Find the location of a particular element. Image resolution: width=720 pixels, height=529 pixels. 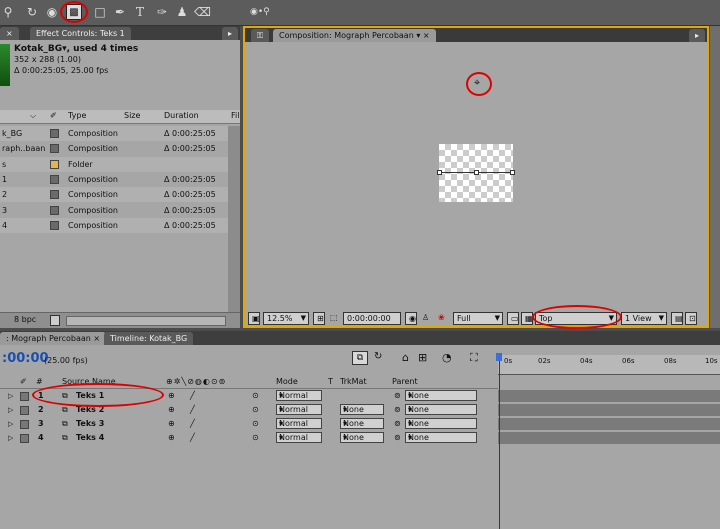

resolution-dropdown: Full is located at coordinates (478, 318).